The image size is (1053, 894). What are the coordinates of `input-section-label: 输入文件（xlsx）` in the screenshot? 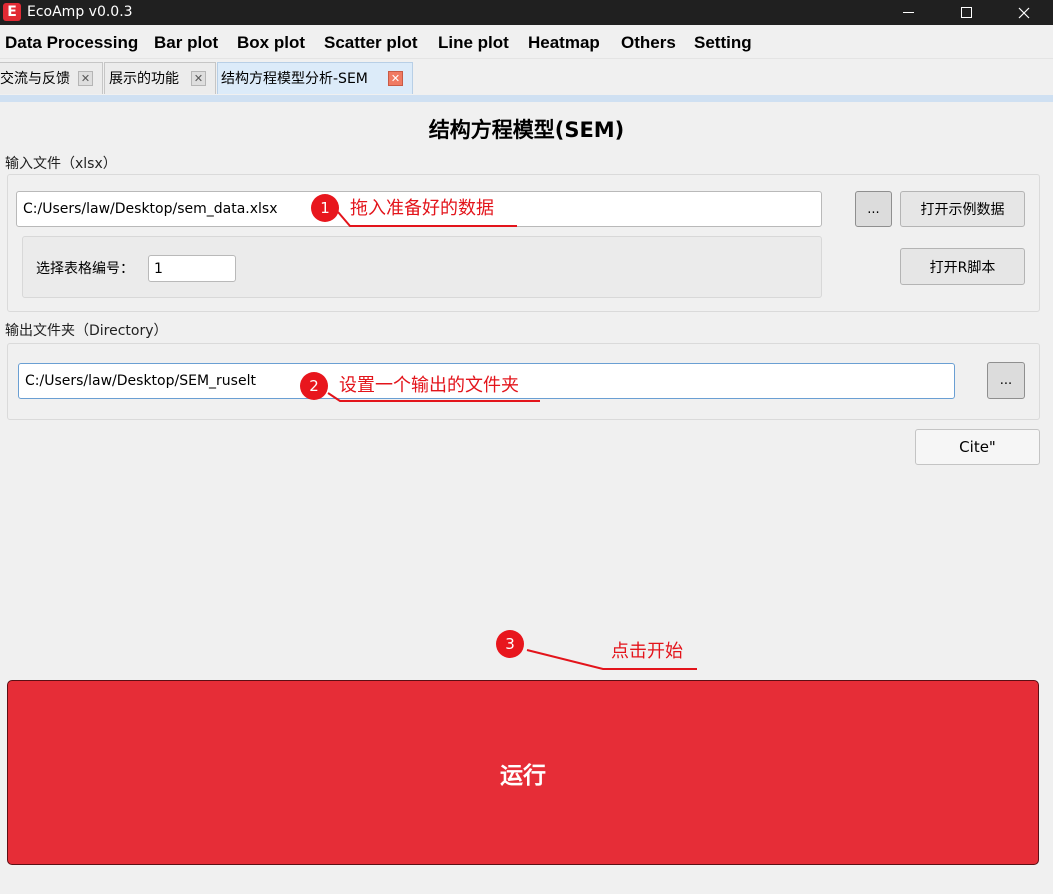 It's located at (61, 164).